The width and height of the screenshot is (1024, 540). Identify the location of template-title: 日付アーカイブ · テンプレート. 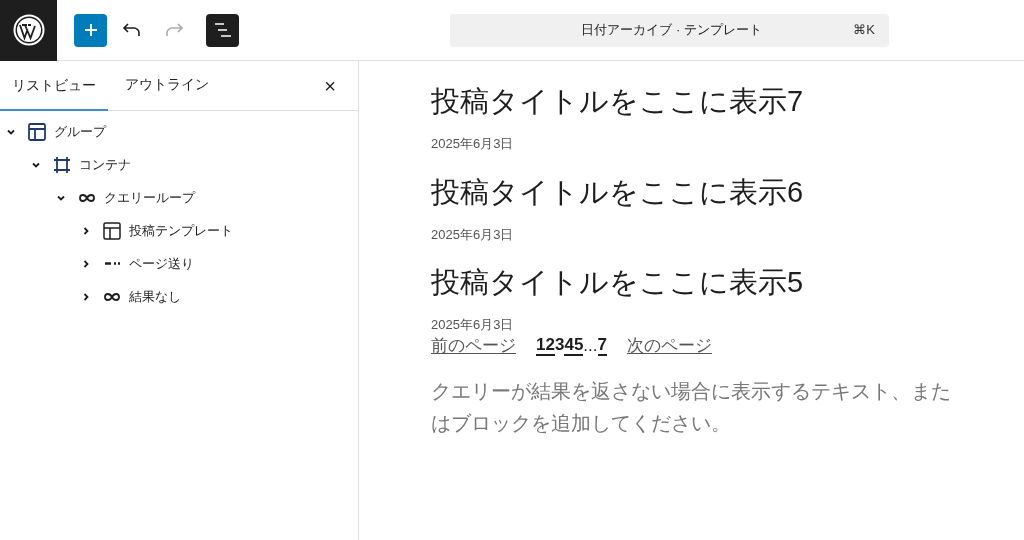
(671, 30).